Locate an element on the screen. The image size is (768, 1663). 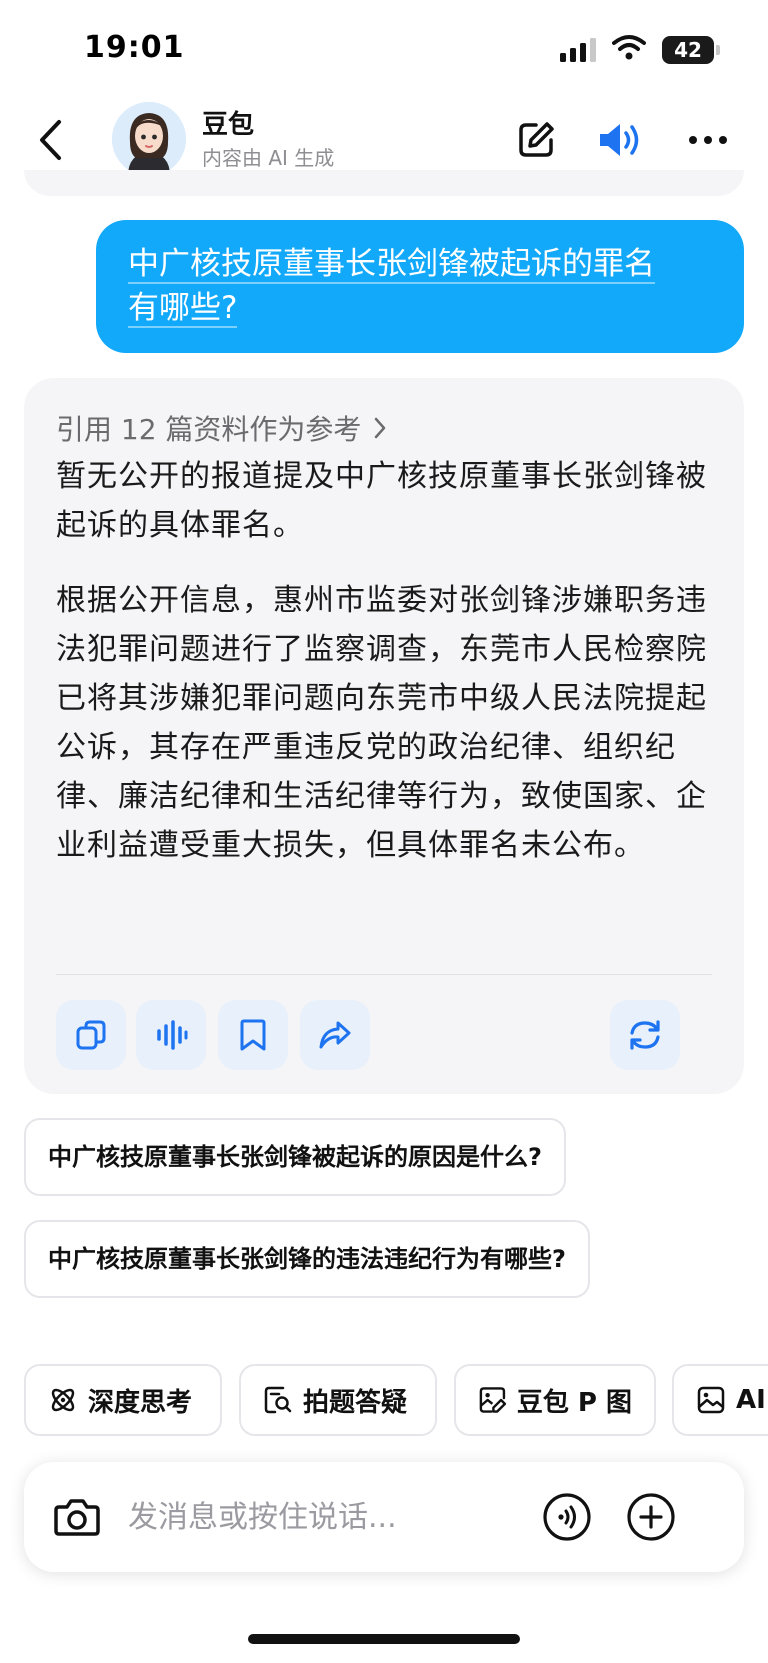
message-input is located at coordinates (328, 1517).